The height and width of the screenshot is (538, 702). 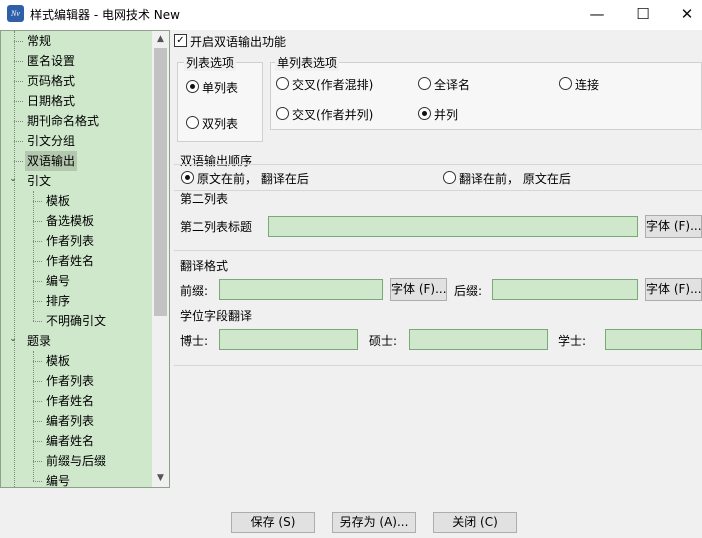 What do you see at coordinates (39, 181) in the screenshot?
I see `tree-item-label: 引文` at bounding box center [39, 181].